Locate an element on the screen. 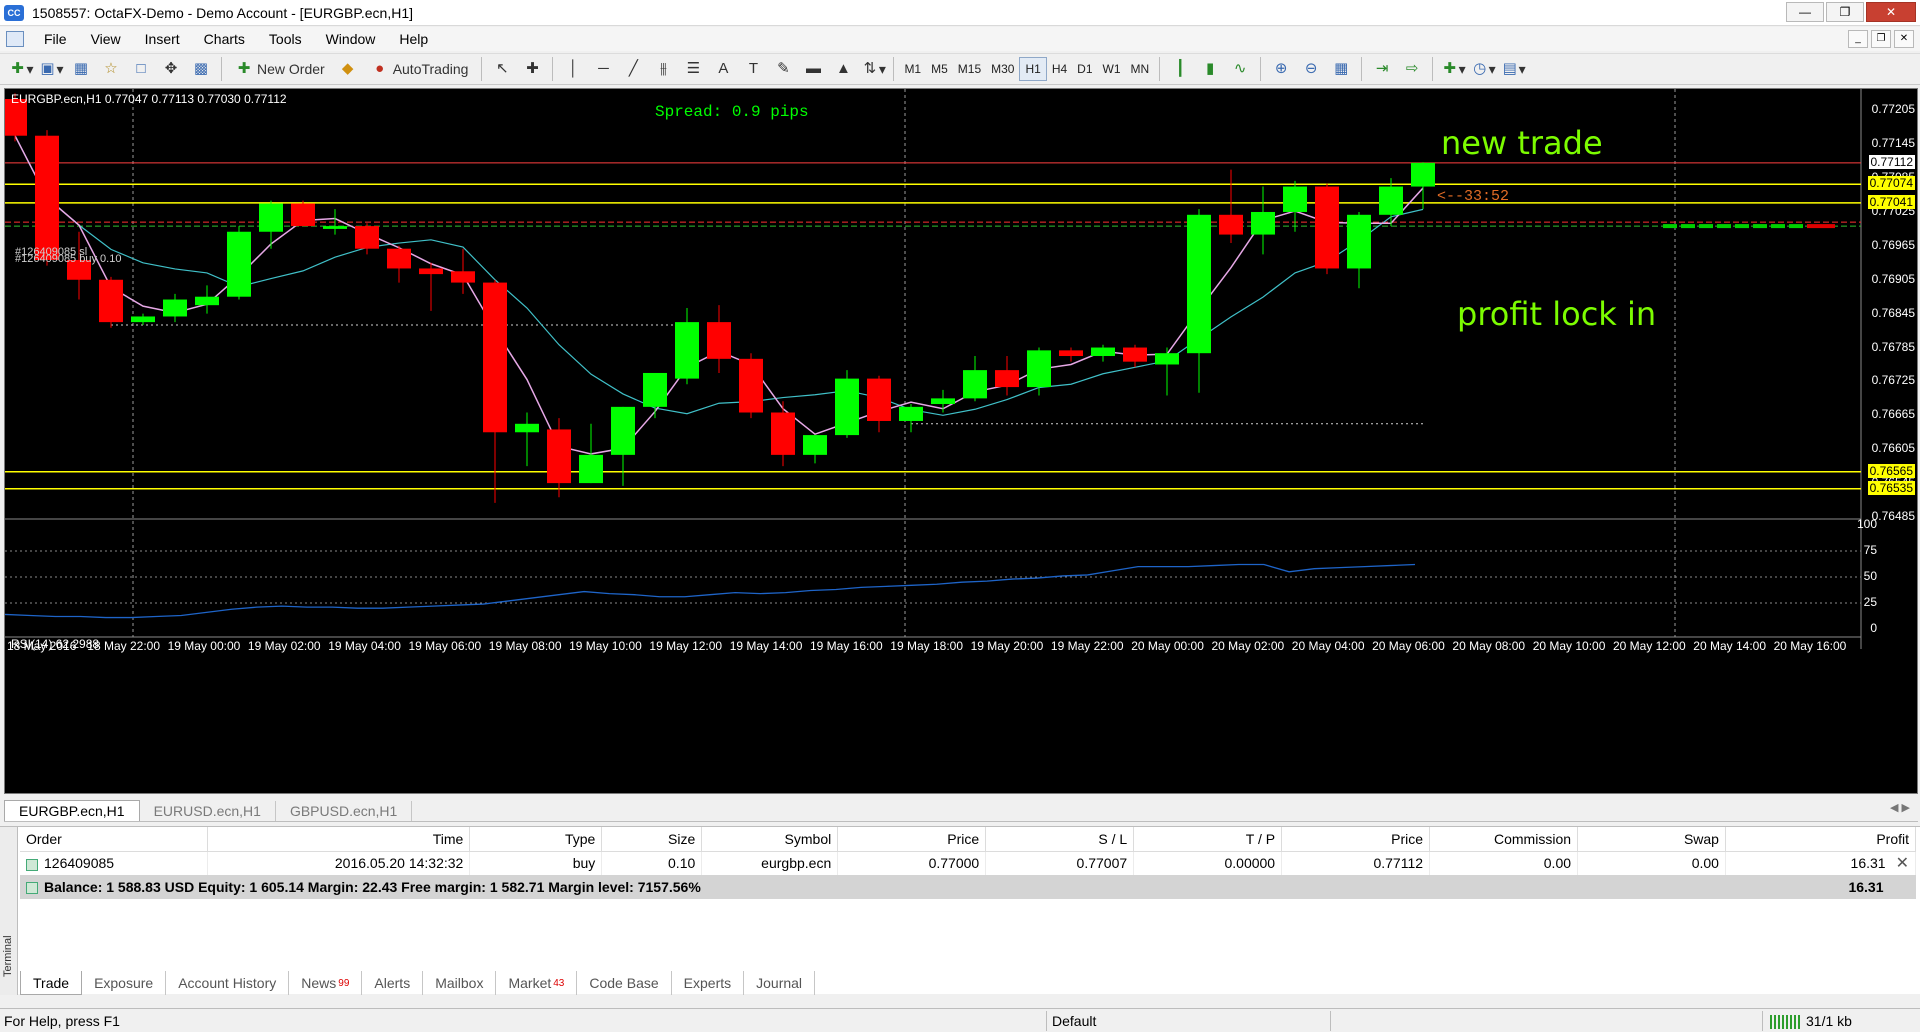 The width and height of the screenshot is (1920, 1032). navigator-icon: □ is located at coordinates (141, 68).